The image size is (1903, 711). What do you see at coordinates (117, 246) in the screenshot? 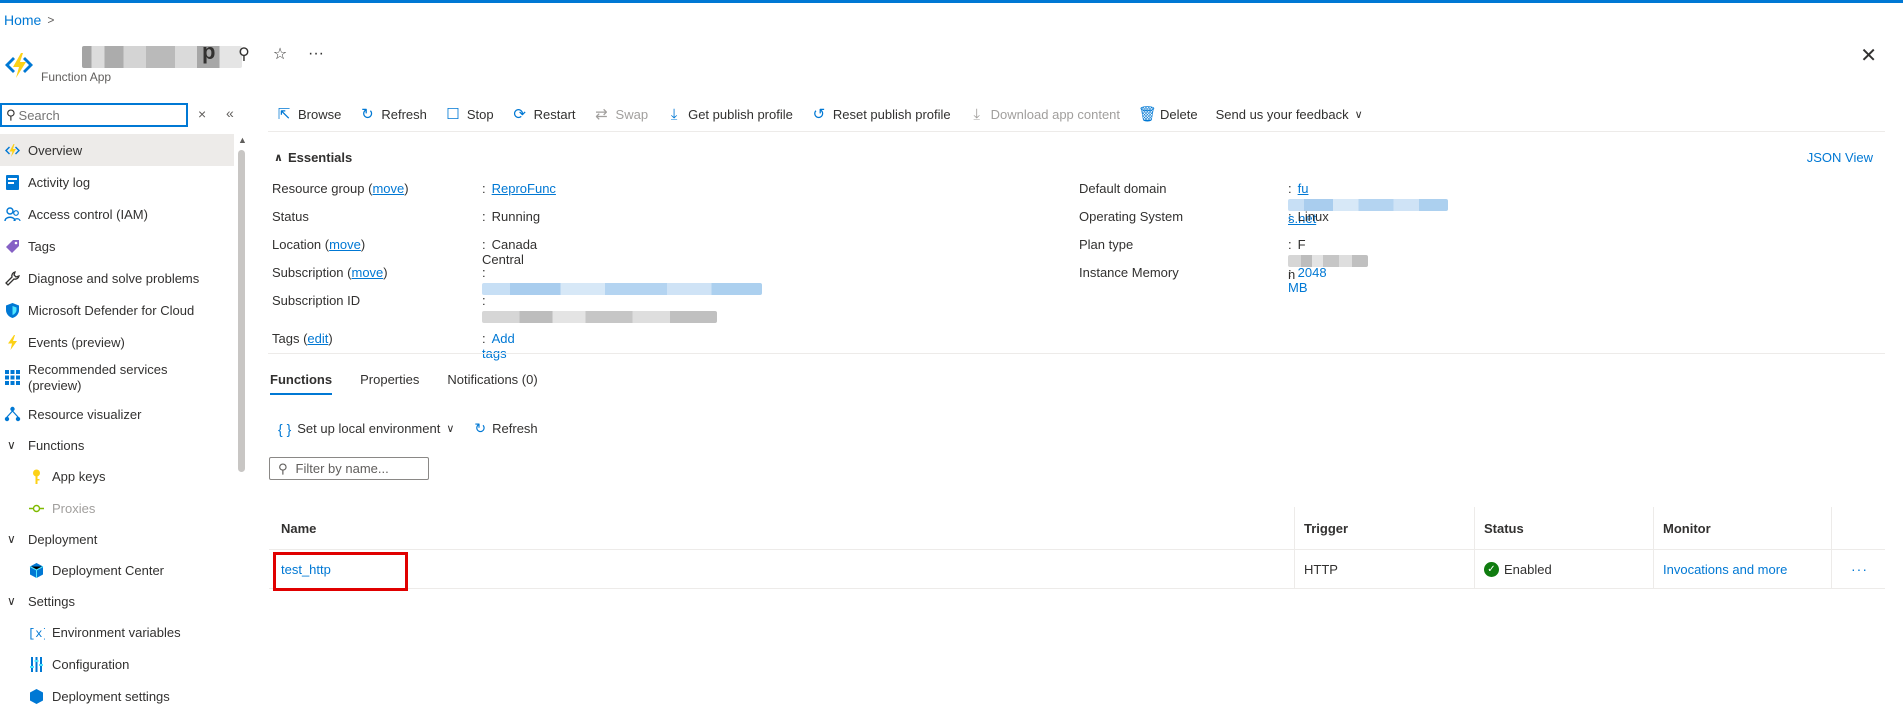
I see `sidebar-item-tags: Tags` at bounding box center [117, 246].